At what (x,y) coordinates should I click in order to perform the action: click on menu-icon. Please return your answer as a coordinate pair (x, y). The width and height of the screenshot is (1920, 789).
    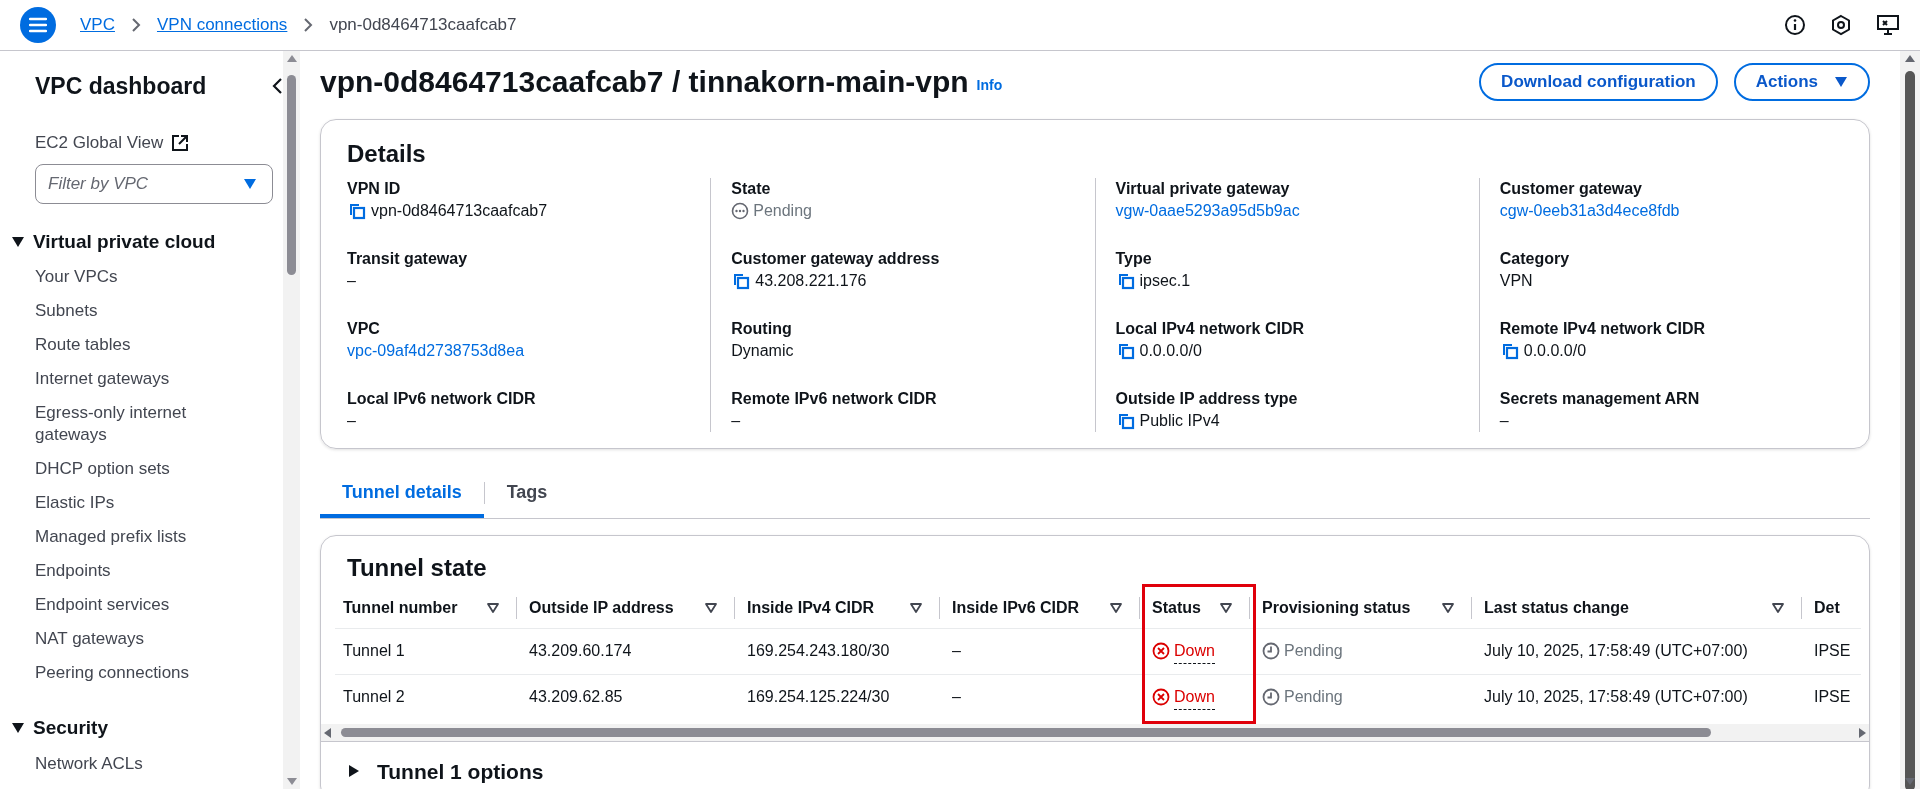
    Looking at the image, I should click on (38, 25).